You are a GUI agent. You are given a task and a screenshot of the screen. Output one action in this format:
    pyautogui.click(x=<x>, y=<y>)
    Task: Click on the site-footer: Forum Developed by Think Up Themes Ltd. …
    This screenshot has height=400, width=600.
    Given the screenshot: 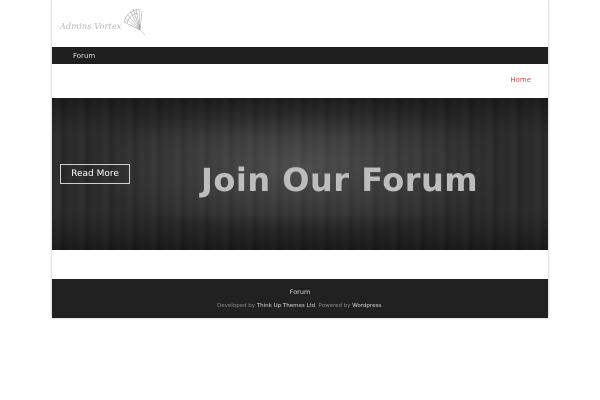 What is the action you would take?
    pyautogui.click(x=300, y=298)
    